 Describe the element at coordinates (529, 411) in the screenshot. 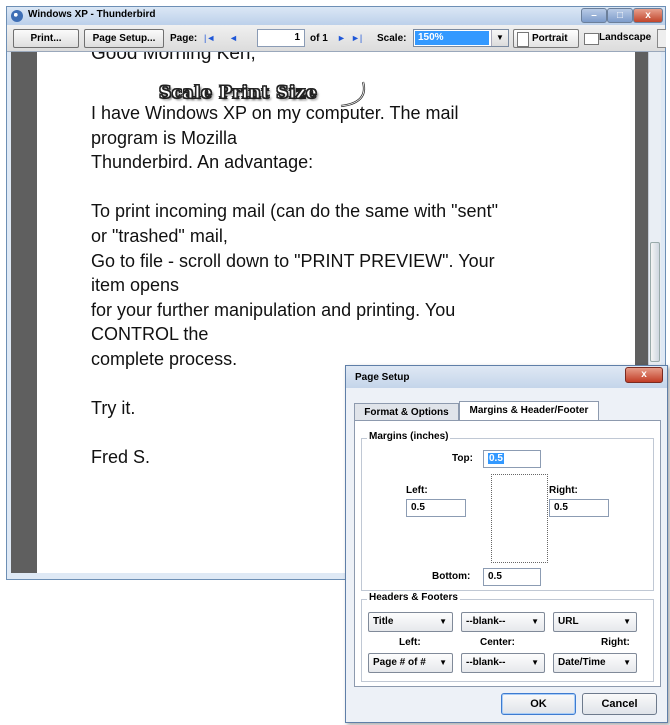

I see `tab-margins-header-footer: Margins & Header/Footer` at that location.